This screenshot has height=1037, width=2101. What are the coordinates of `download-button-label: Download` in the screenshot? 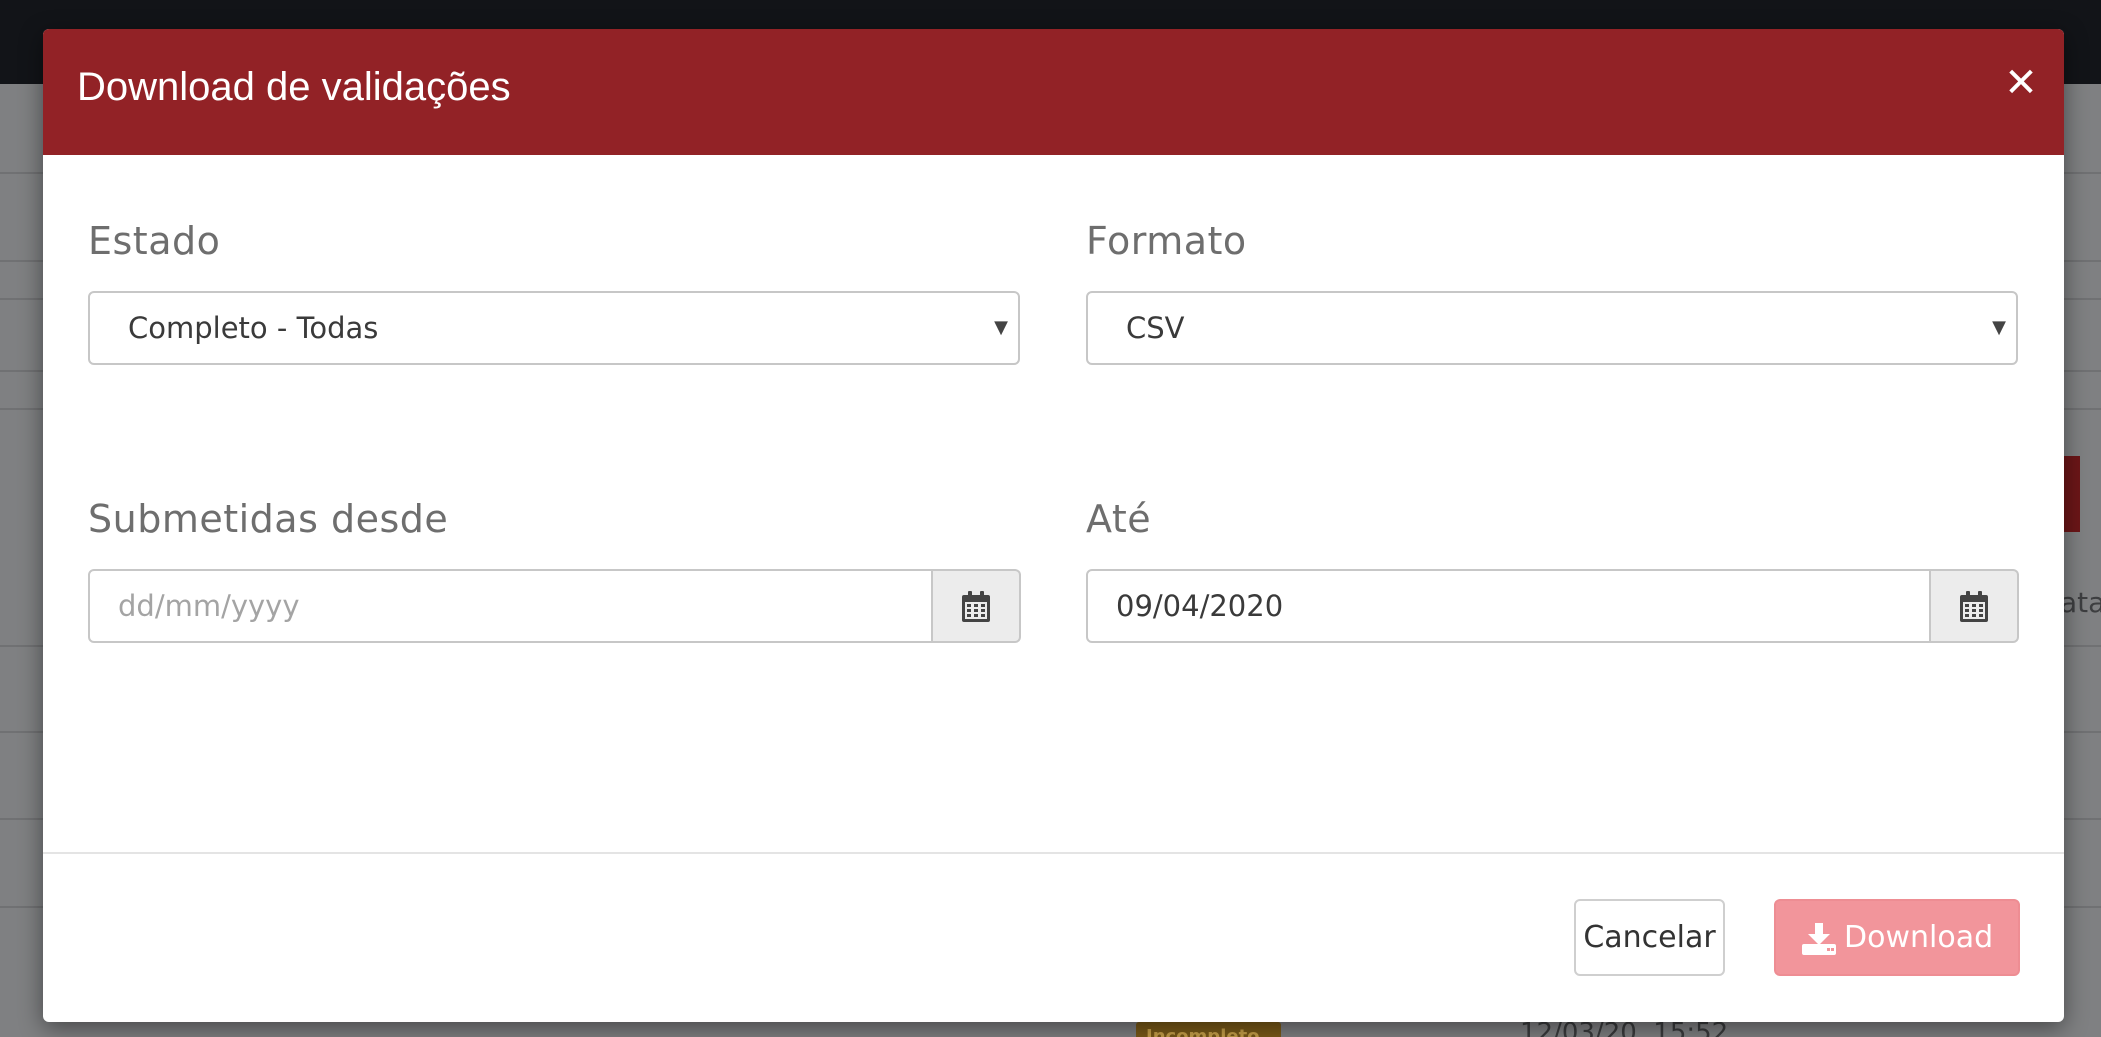 It's located at (1919, 937).